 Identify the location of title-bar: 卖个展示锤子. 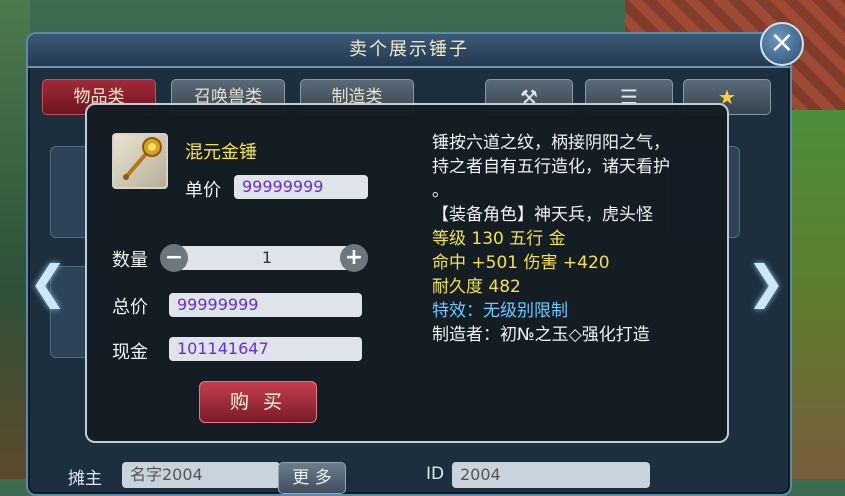
(409, 51).